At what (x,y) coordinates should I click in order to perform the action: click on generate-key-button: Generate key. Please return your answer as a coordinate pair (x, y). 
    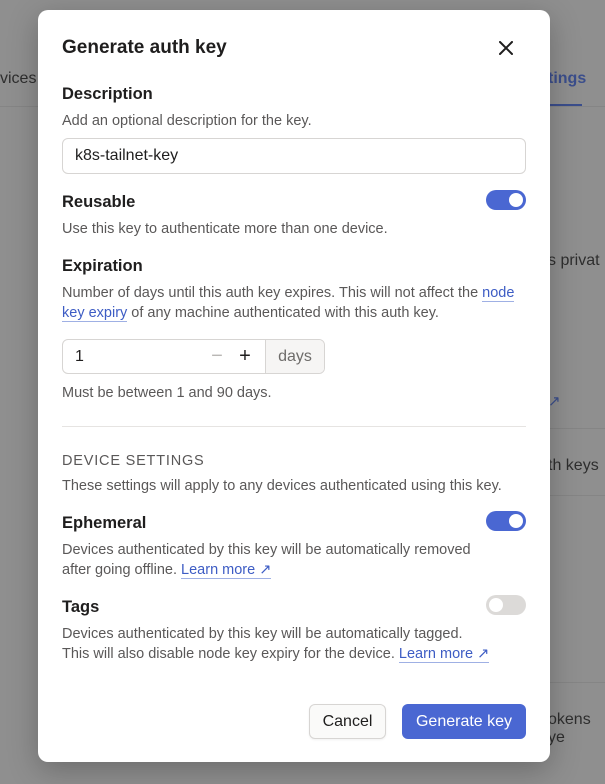
    Looking at the image, I should click on (464, 721).